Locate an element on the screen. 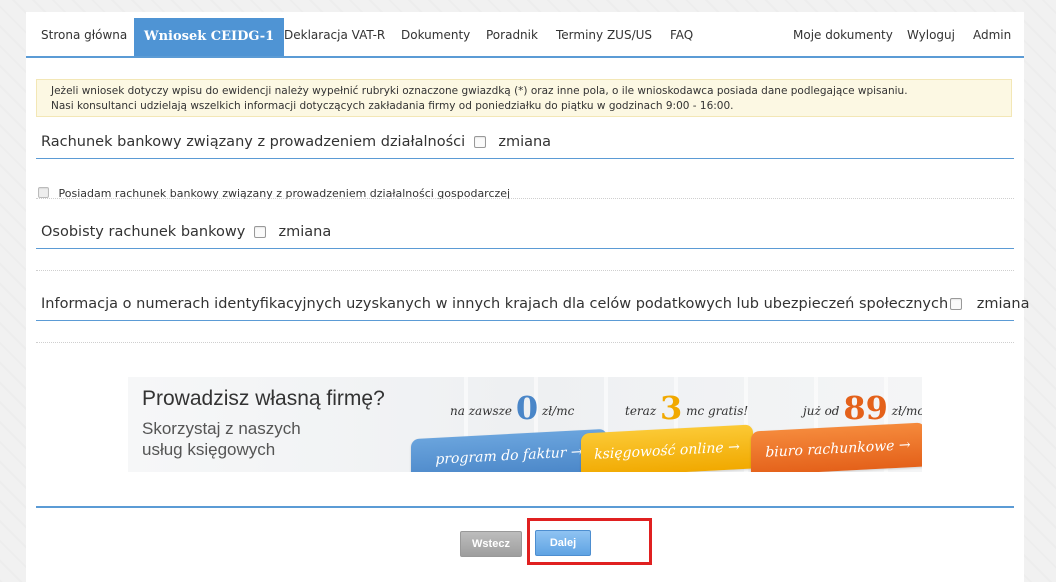 The width and height of the screenshot is (1056, 582). offer-online-prefix: teraz is located at coordinates (641, 411).